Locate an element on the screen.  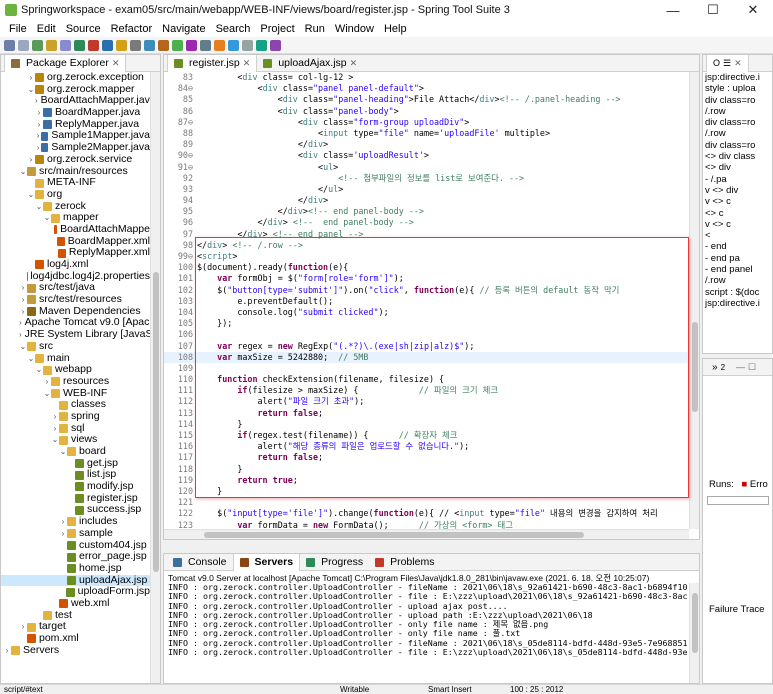
code-line: 90⊖ <div class='uploadResult'> is located at coordinates (426, 155).